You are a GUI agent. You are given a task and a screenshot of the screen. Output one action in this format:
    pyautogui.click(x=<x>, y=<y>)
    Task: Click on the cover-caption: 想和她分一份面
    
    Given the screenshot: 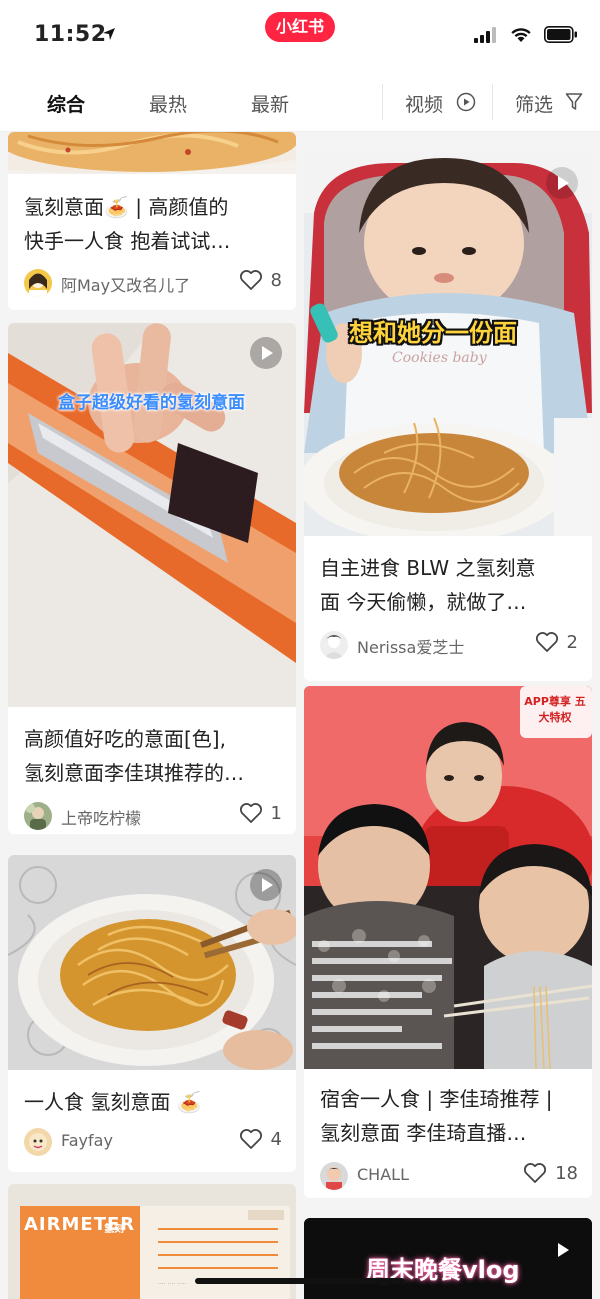 What is the action you would take?
    pyautogui.click(x=433, y=333)
    